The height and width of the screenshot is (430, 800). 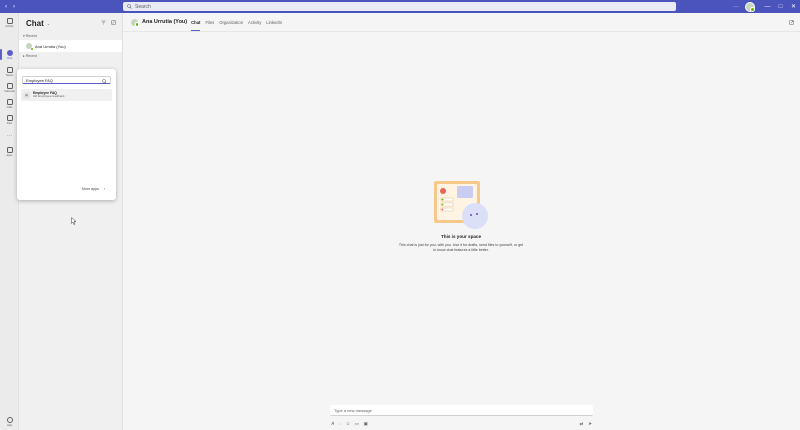 I want to click on new-chat-icon, so click(x=113, y=22).